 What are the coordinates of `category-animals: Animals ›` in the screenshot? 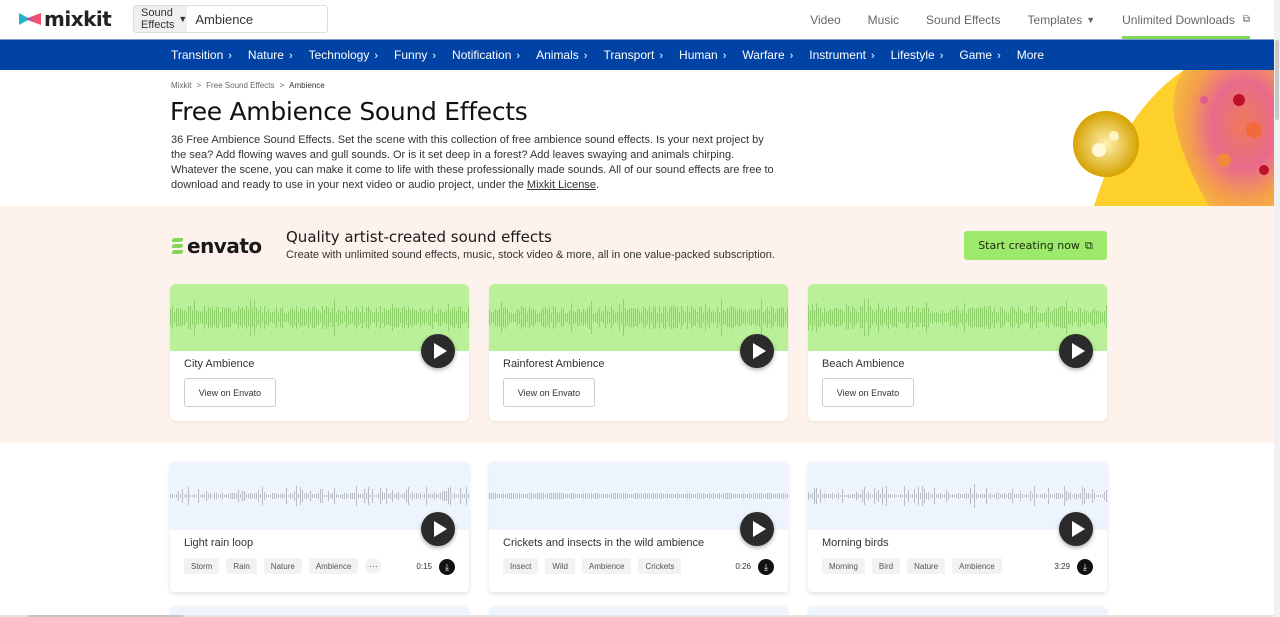 It's located at (561, 55).